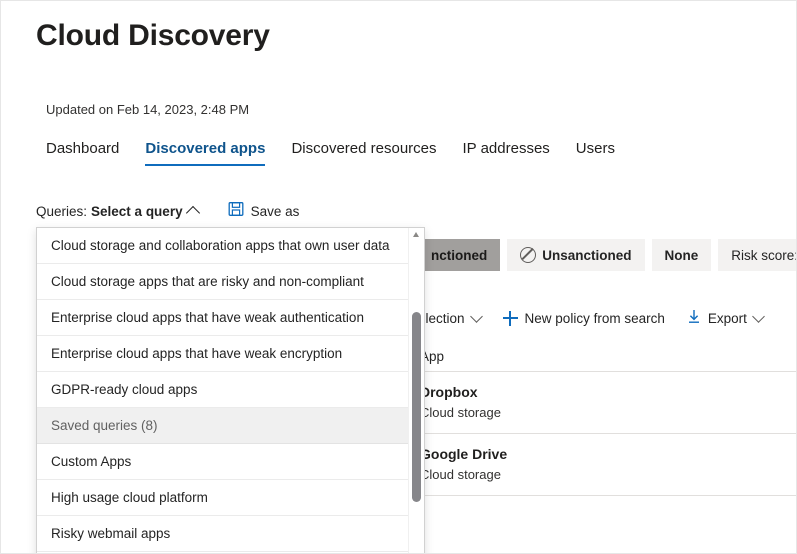 The width and height of the screenshot is (797, 554). I want to click on new-policy-label: New policy from search, so click(594, 318).